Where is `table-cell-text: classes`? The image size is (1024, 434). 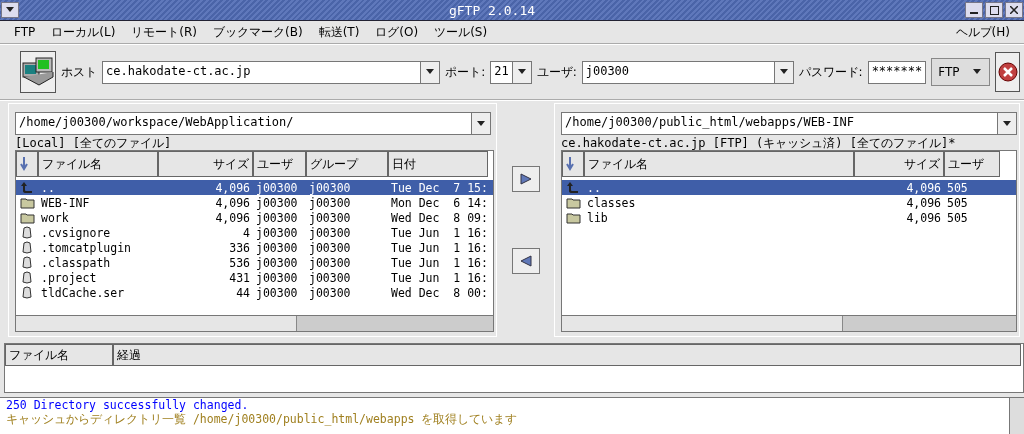
table-cell-text: classes is located at coordinates (611, 202).